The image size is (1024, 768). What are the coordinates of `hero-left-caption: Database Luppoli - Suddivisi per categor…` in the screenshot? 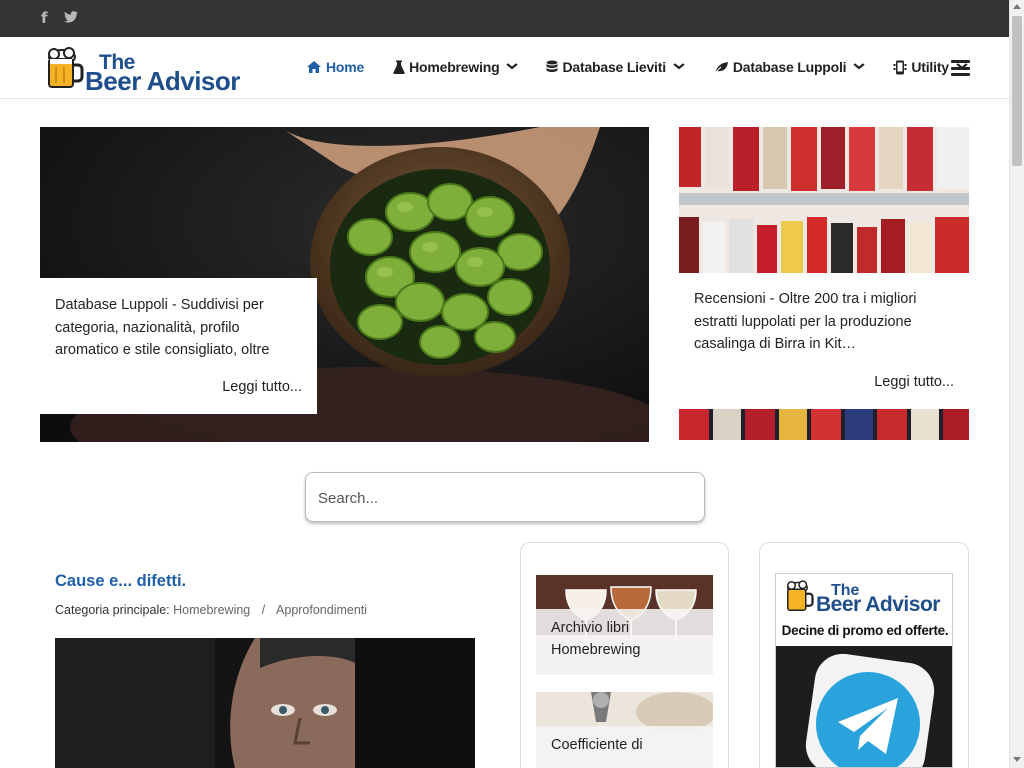 It's located at (178, 346).